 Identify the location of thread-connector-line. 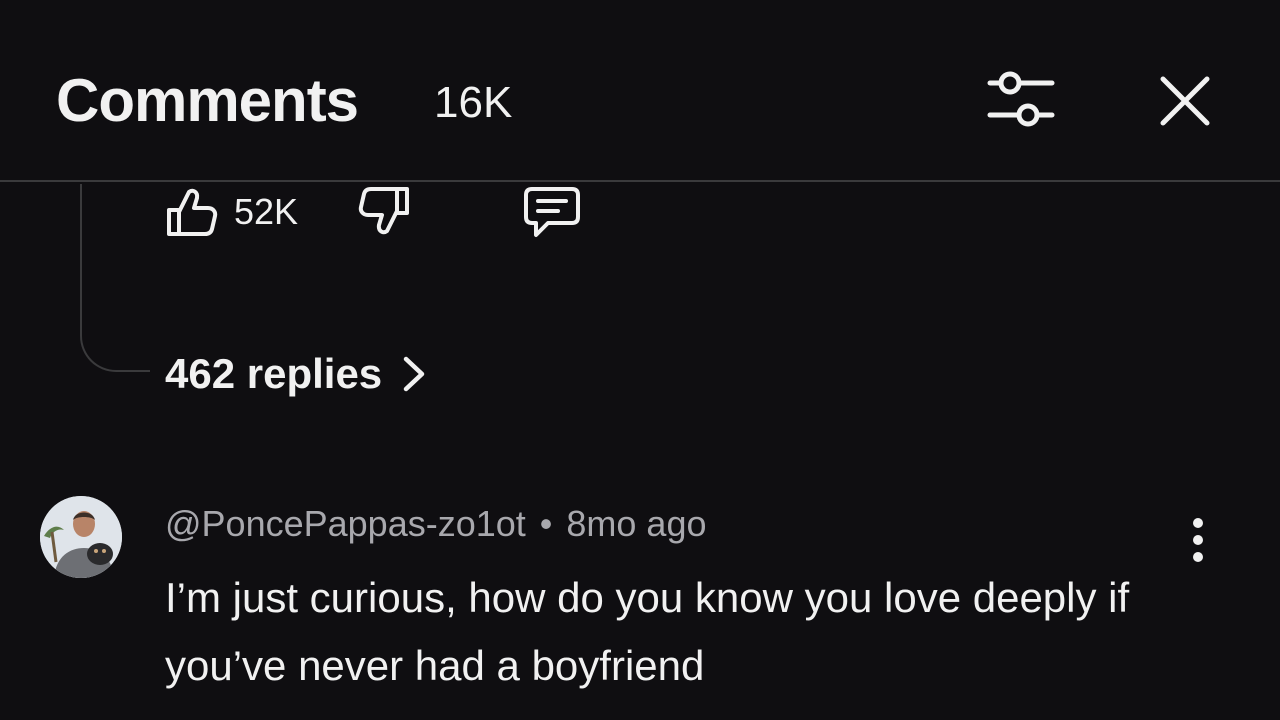
(115, 278).